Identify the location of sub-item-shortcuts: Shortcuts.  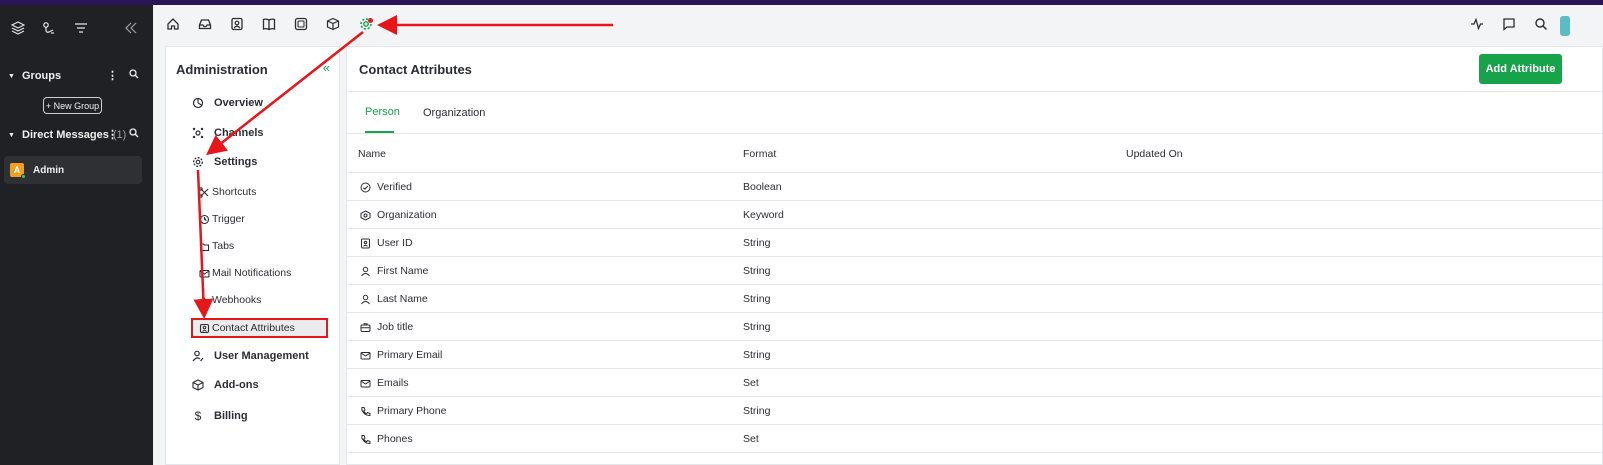
(227, 192).